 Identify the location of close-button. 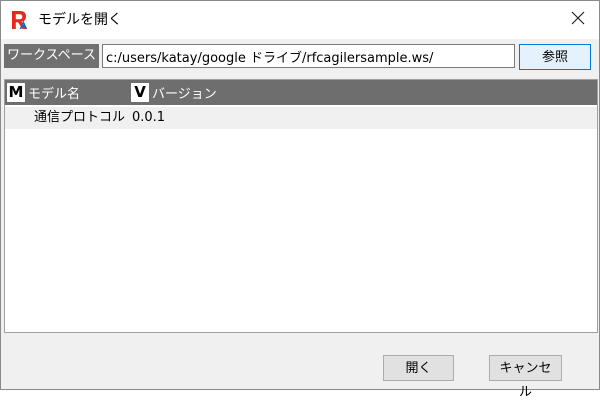
(578, 20).